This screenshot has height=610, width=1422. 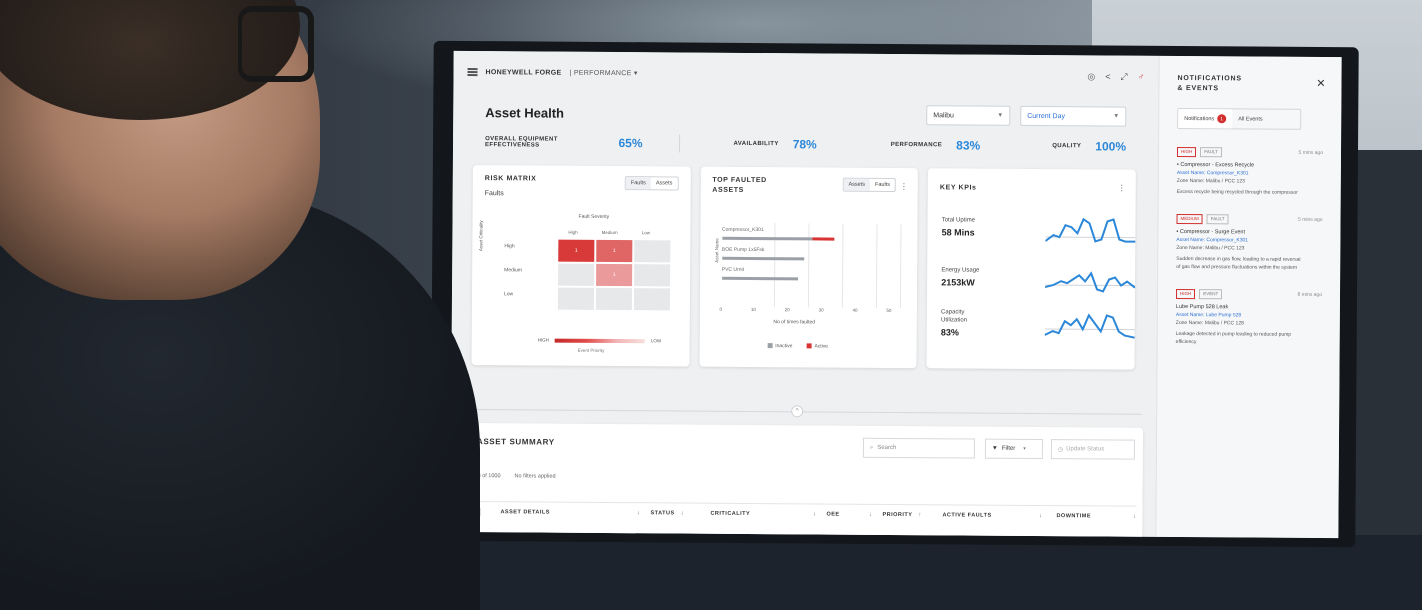 What do you see at coordinates (1198, 88) in the screenshot?
I see `panel-title-line: & EVENTS` at bounding box center [1198, 88].